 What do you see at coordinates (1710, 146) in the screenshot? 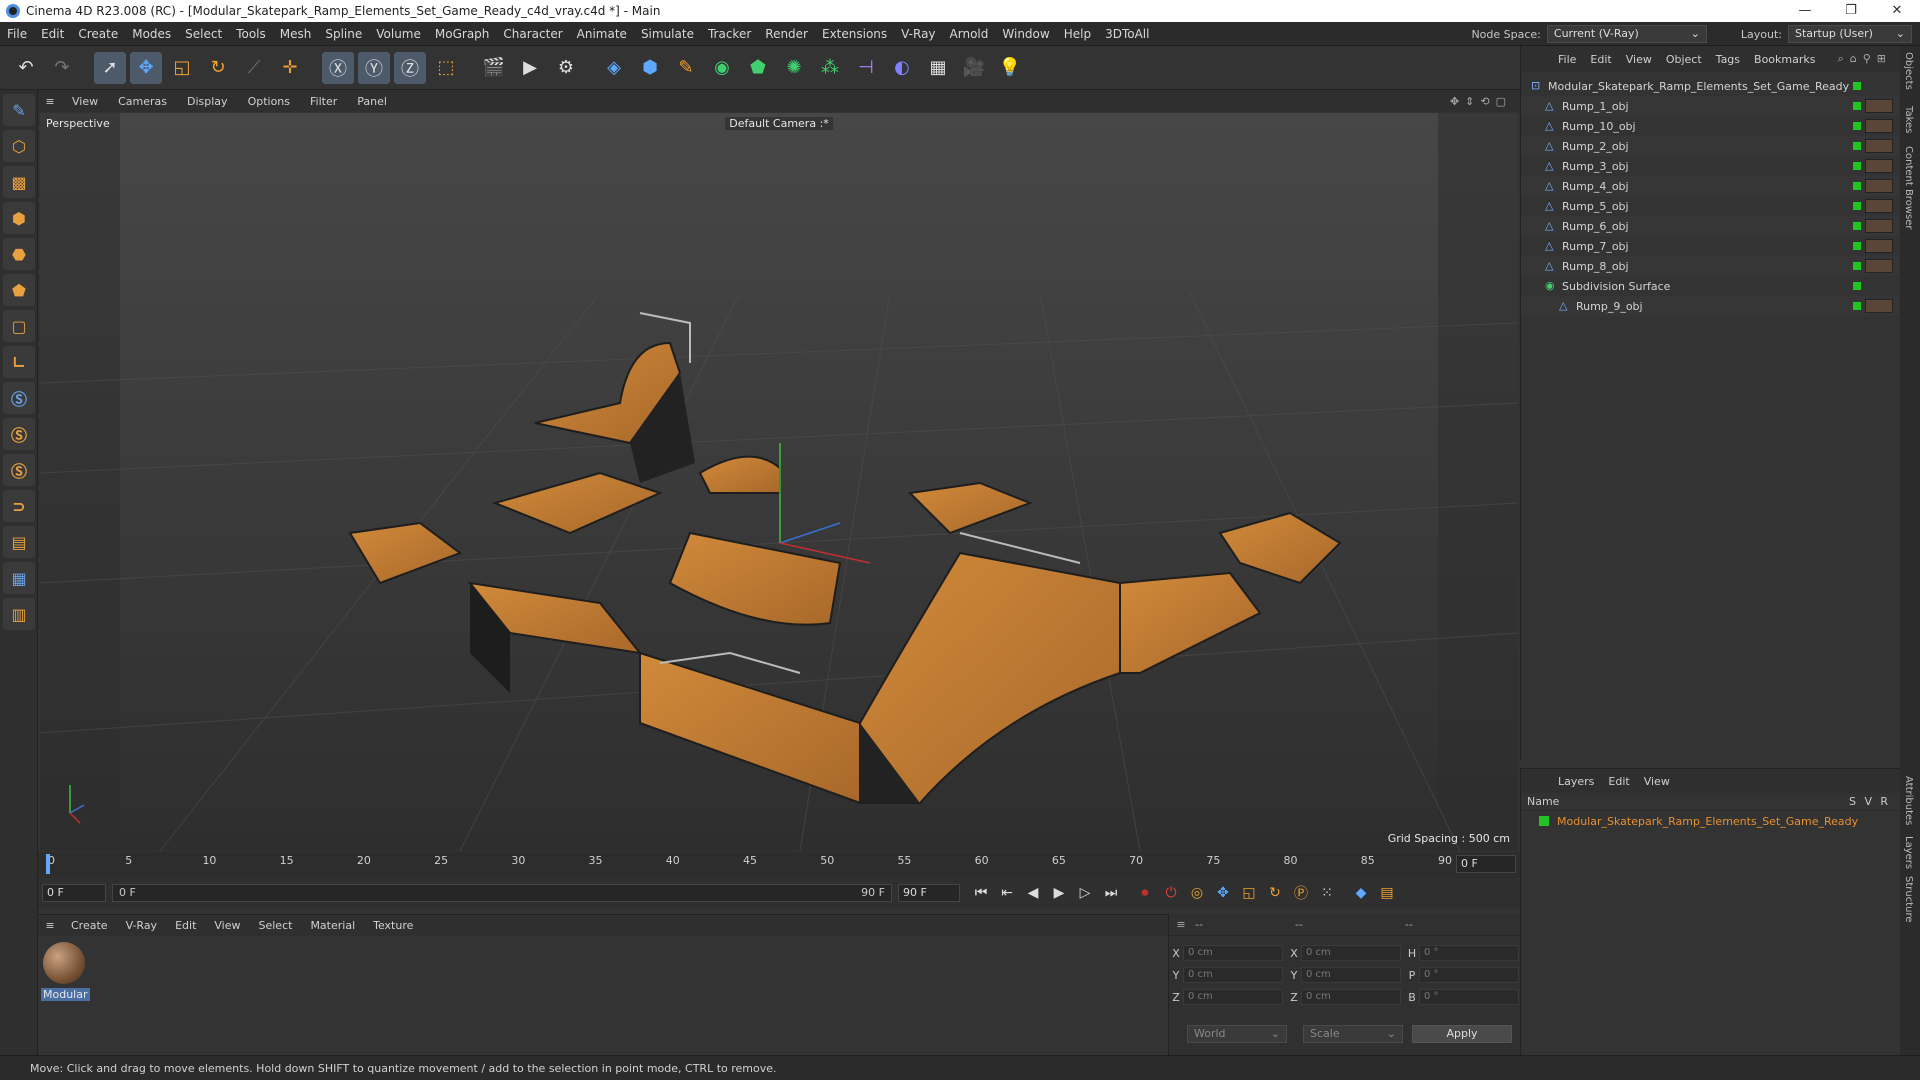
I see `object-row: △ Rump_2_obj` at bounding box center [1710, 146].